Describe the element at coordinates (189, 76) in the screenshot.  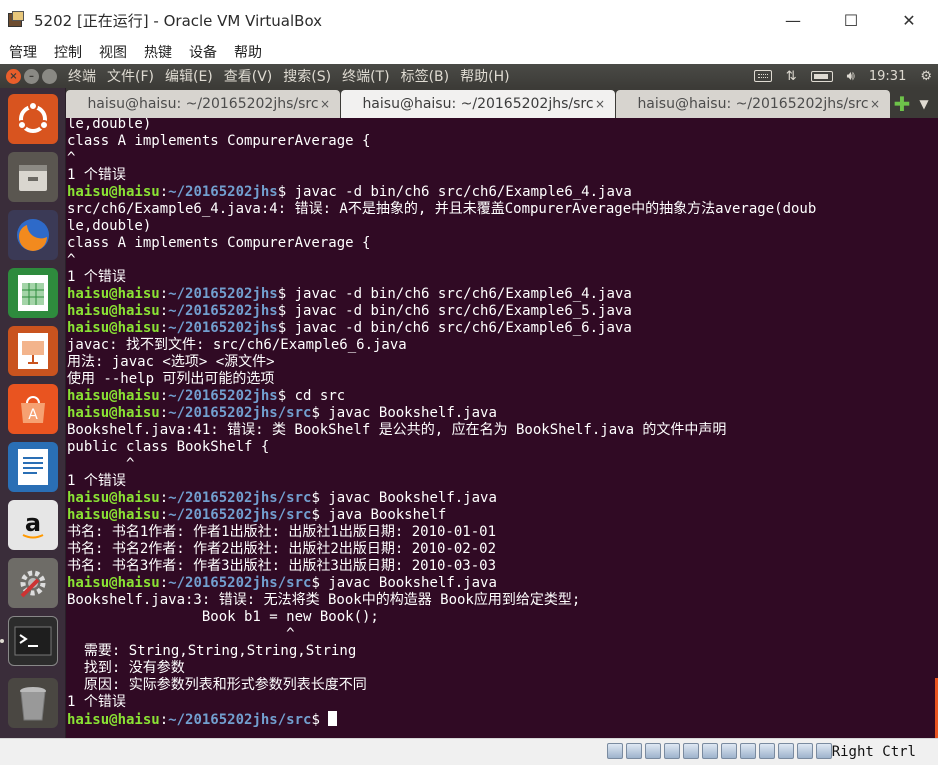
I see `guest-menu-edit: 编辑(E)` at that location.